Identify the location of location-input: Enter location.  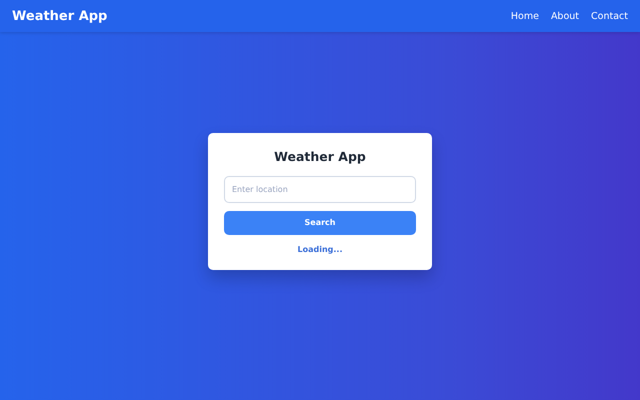
(320, 189).